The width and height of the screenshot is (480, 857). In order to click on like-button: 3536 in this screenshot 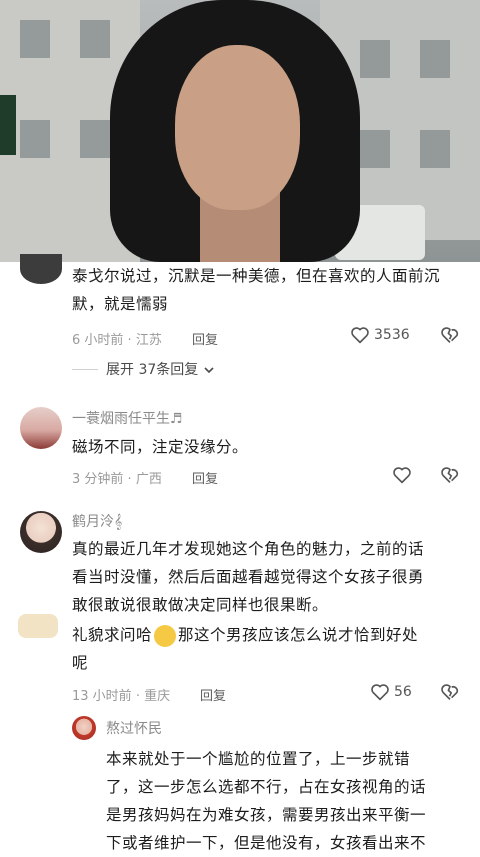, I will do `click(380, 335)`.